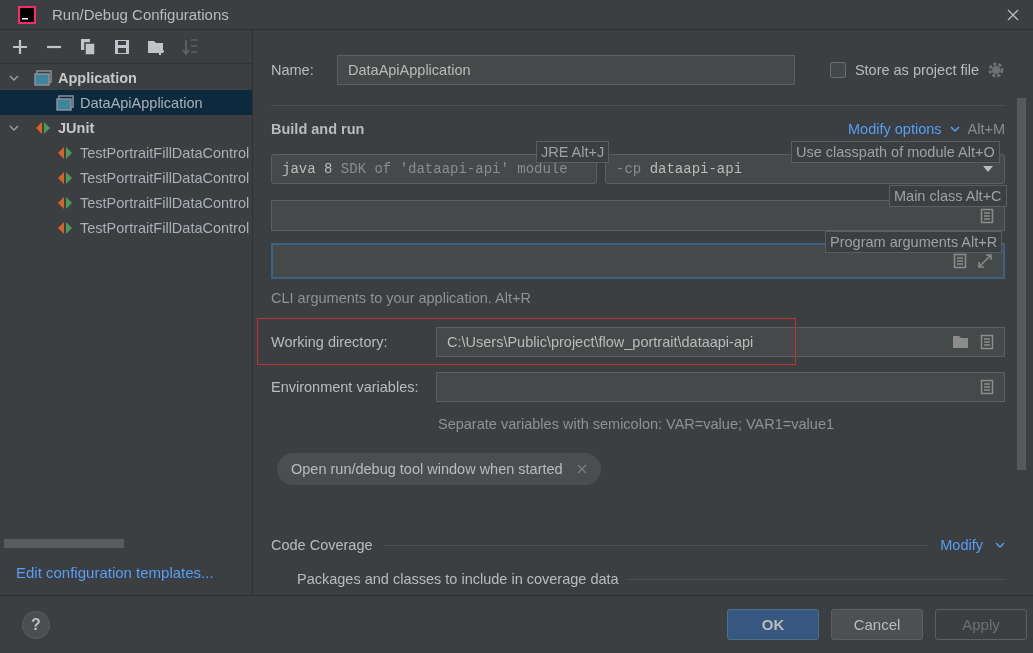  I want to click on environment-variables-label: Environment variables:, so click(345, 387).